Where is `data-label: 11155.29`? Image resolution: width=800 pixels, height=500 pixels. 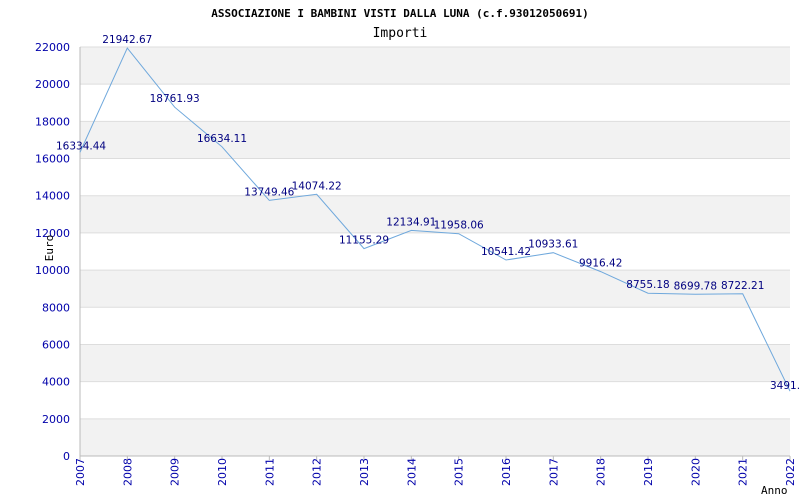 data-label: 11155.29 is located at coordinates (364, 241).